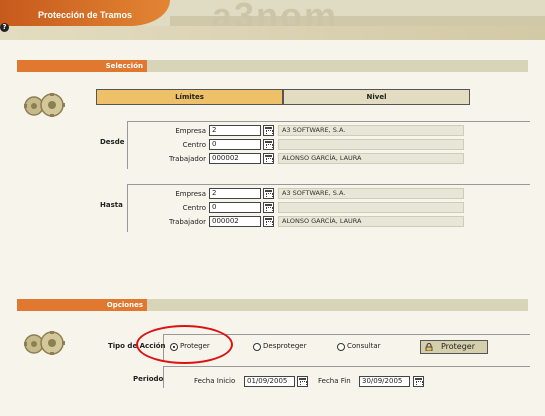 This screenshot has width=545, height=416. I want to click on fecha-inicio-label: Fecha Inicio, so click(215, 381).